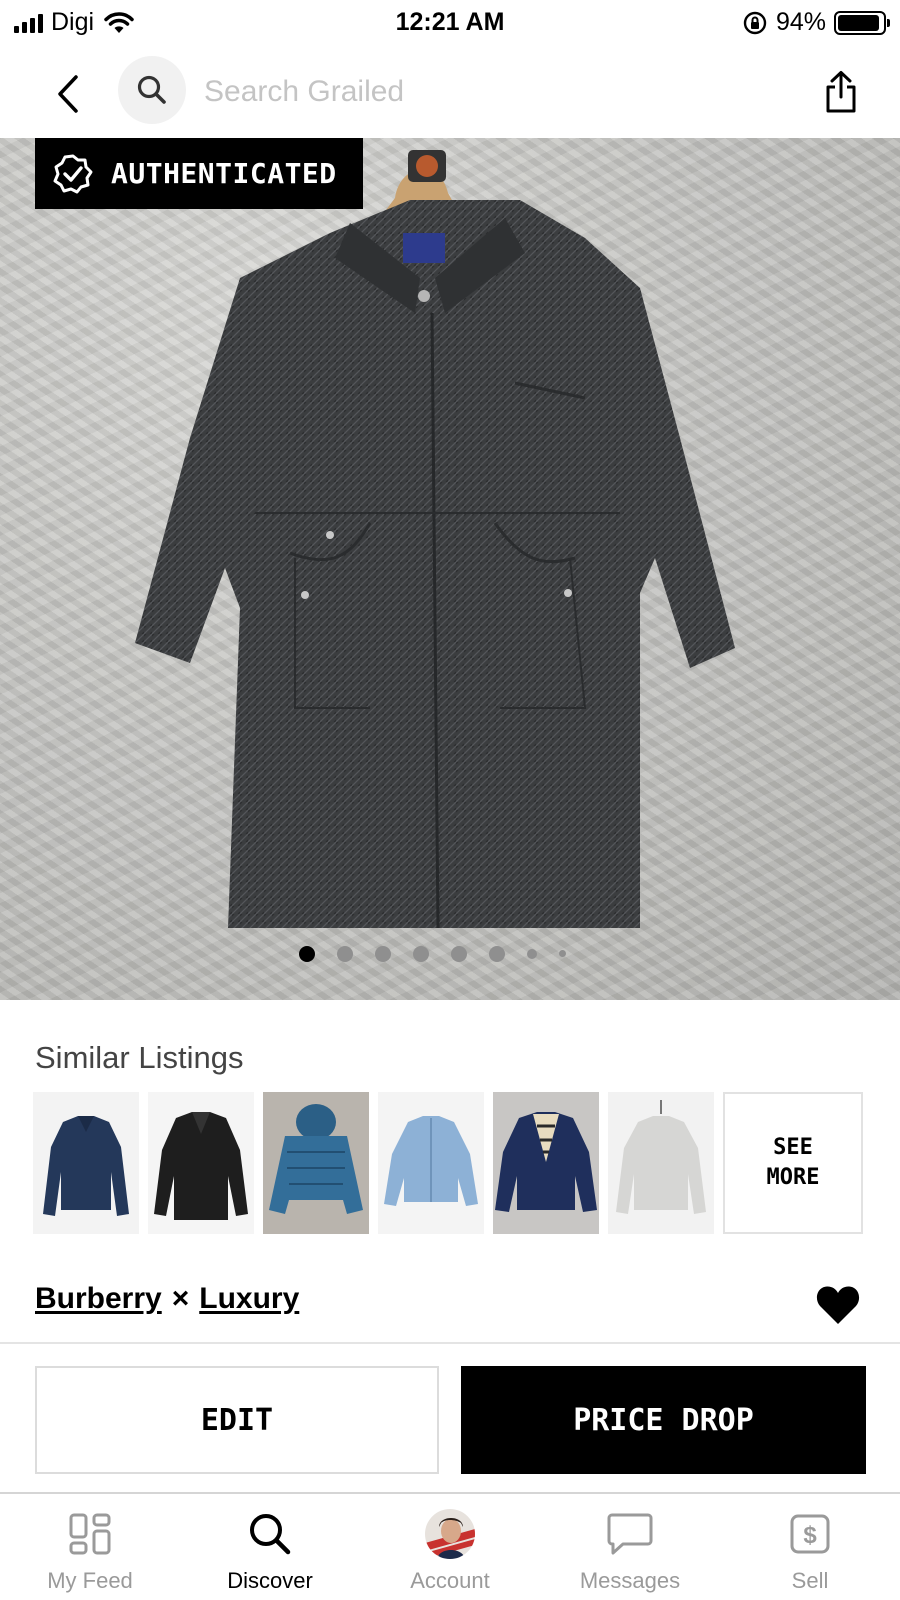 The image size is (900, 1600). I want to click on edit-button: EDIT, so click(237, 1420).